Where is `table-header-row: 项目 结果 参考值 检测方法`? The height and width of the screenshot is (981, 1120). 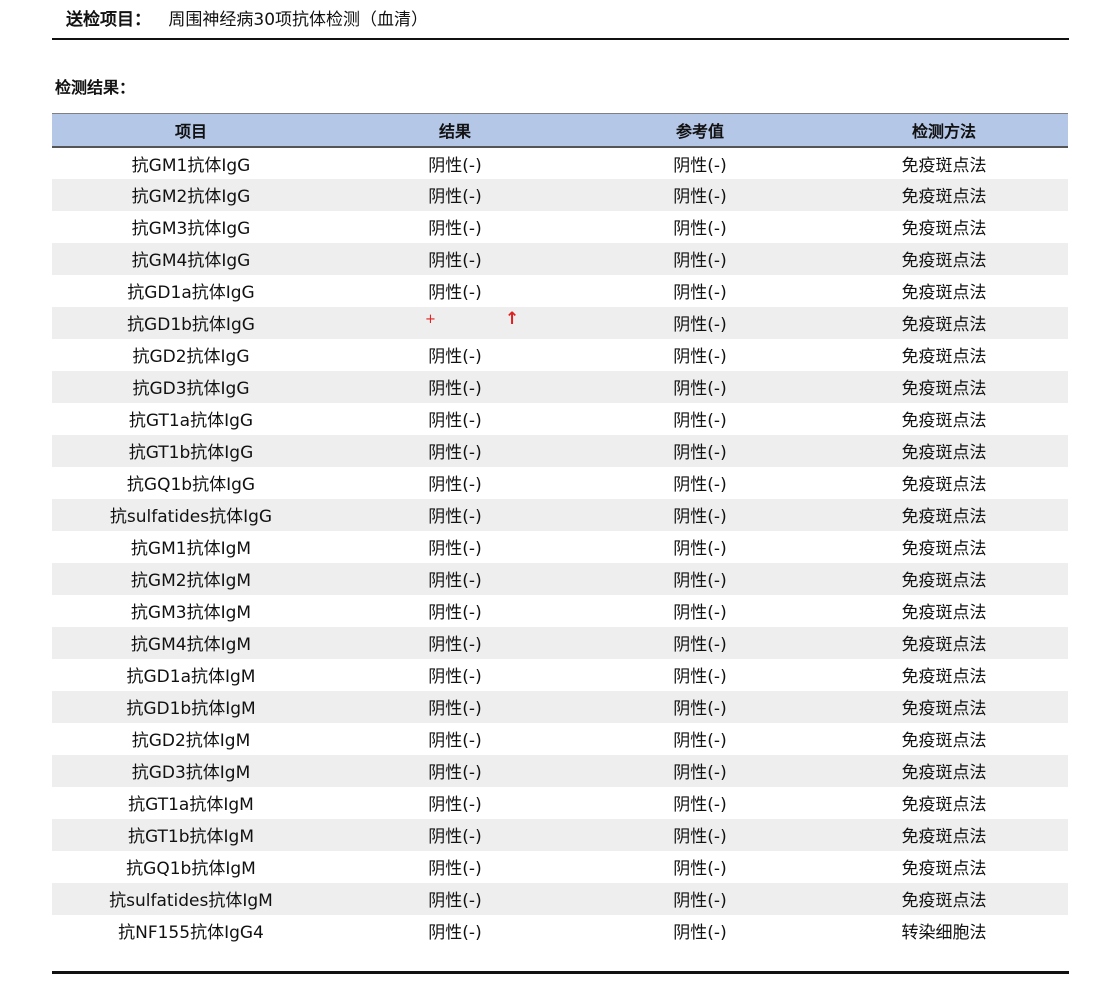 table-header-row: 项目 结果 参考值 检测方法 is located at coordinates (560, 130).